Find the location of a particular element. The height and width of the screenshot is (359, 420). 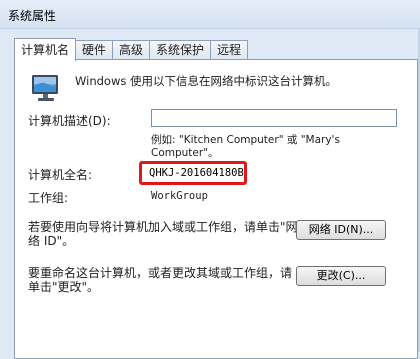

window-title: 系统属性 is located at coordinates (32, 16).